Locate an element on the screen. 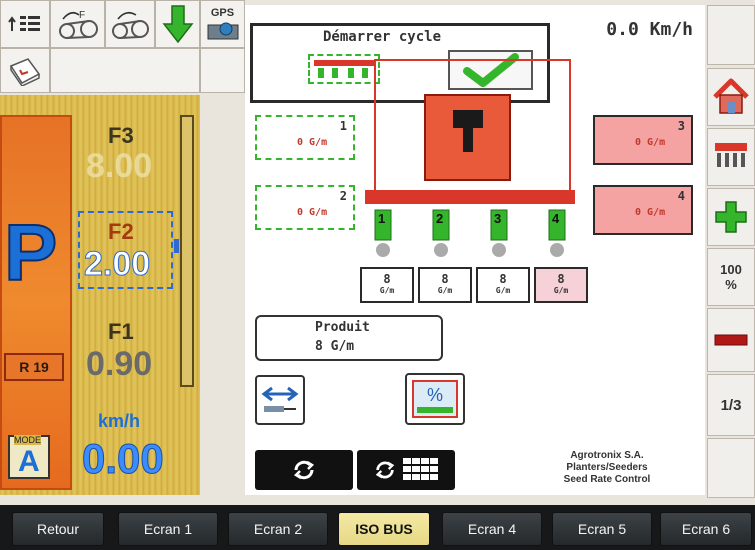  company-line2: Planters/Seeders is located at coordinates (607, 467).